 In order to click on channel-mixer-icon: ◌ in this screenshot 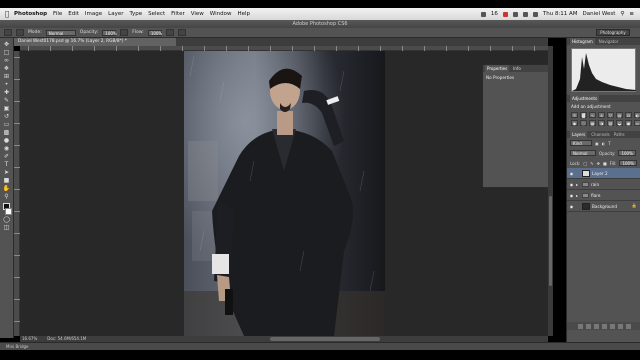, I will do `click(583, 123)`.